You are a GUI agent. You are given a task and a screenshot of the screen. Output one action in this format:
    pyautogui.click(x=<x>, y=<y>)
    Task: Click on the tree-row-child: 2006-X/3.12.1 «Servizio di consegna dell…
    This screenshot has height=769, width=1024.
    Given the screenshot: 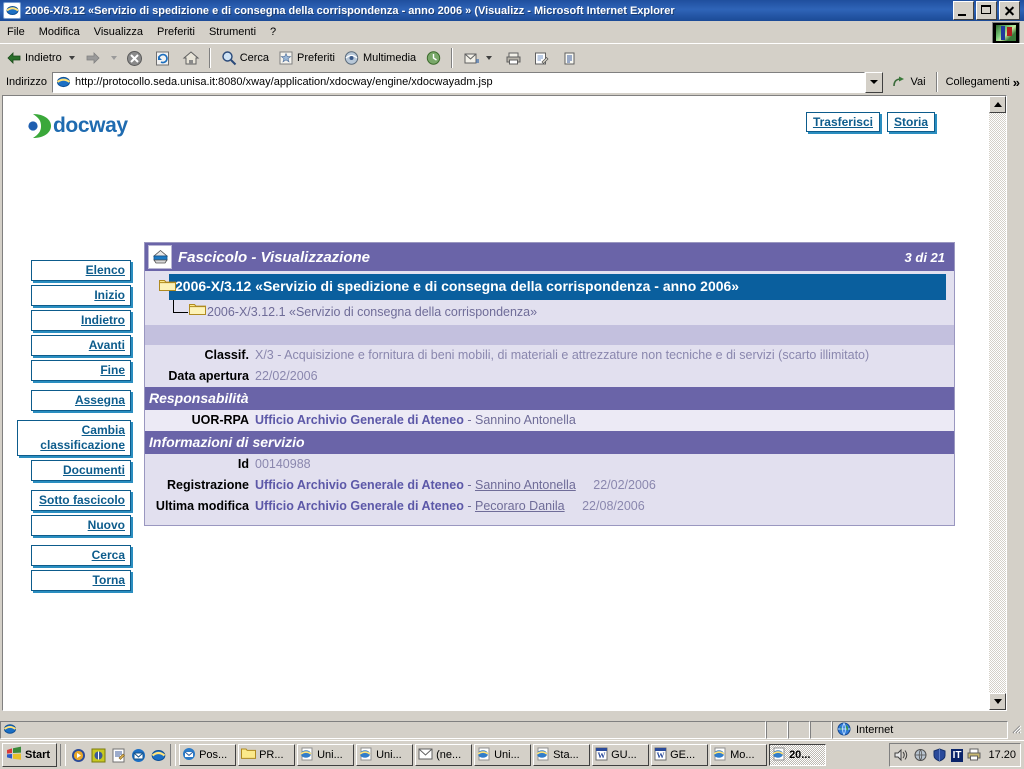 What is the action you would take?
    pyautogui.click(x=549, y=312)
    